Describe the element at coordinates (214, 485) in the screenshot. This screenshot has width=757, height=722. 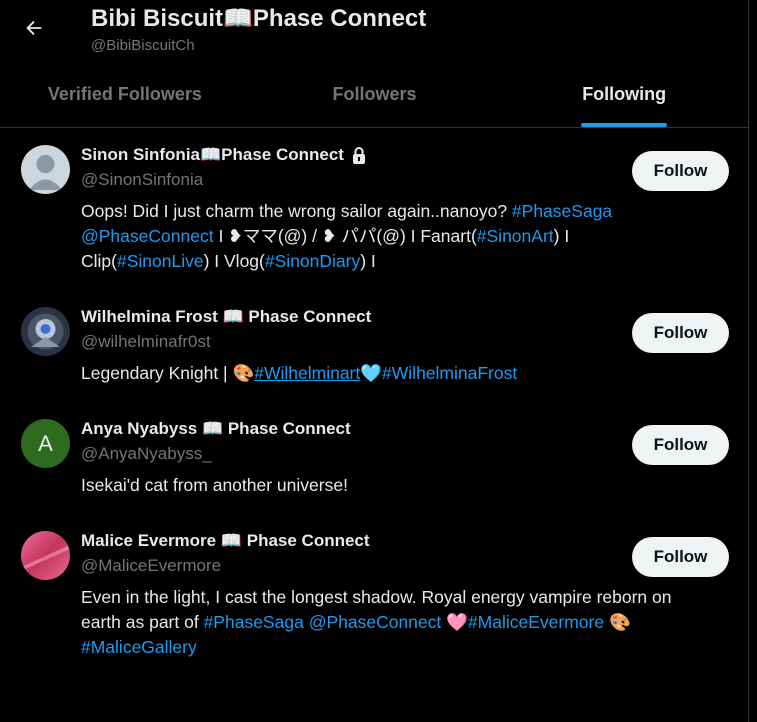
I see `bio-text: Isekai'd cat from another universe!` at that location.